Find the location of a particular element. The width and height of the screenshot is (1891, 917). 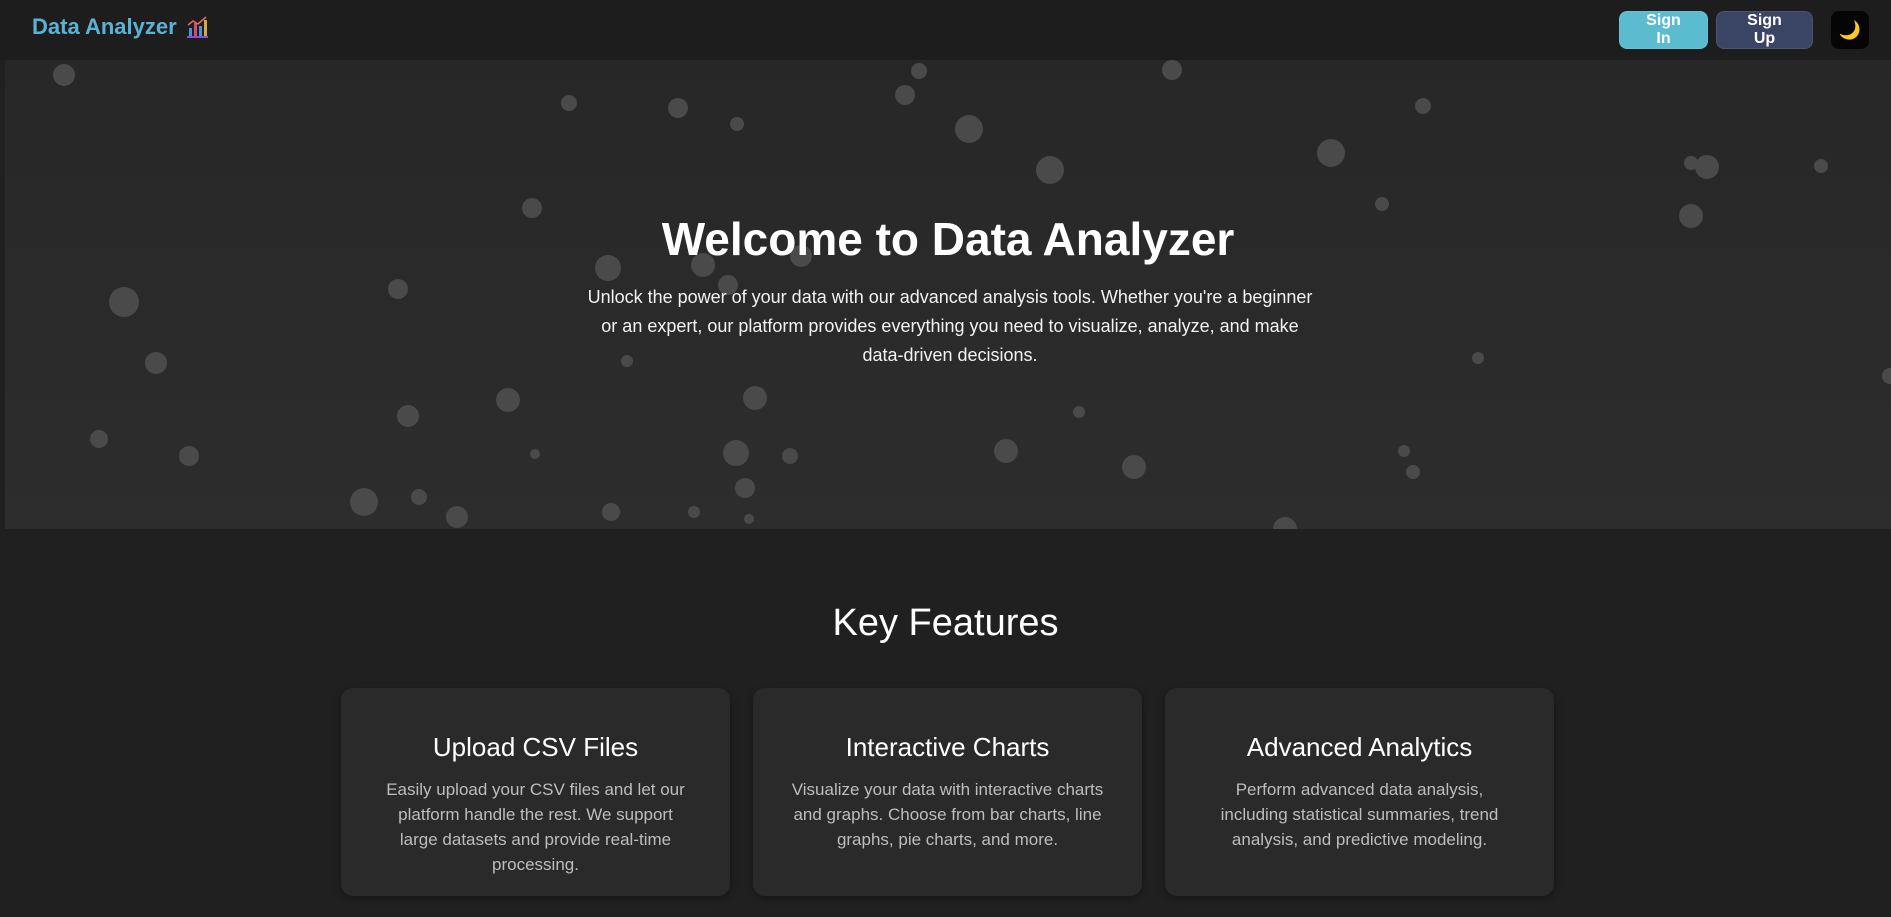

nav-actions: Sign In Sign Up 🌙 is located at coordinates (1744, 30).